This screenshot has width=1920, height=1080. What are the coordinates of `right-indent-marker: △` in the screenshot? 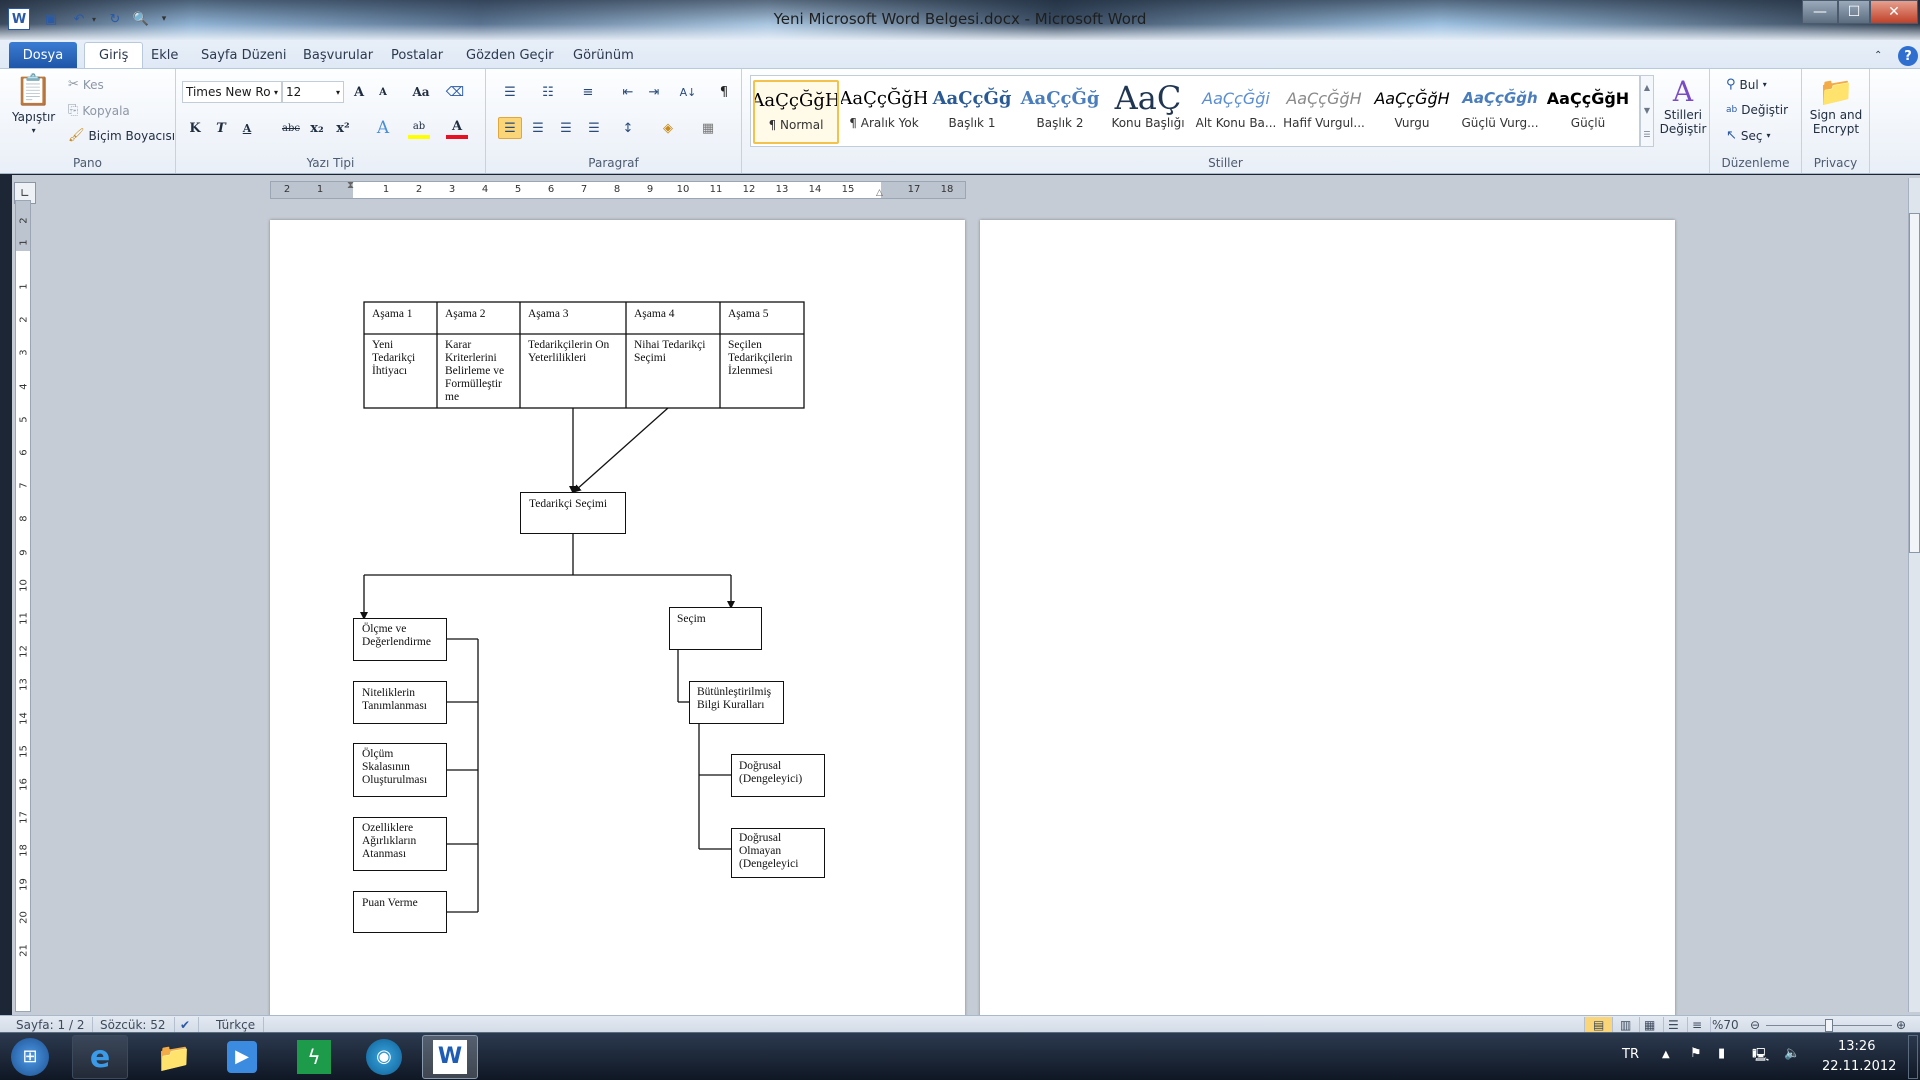 It's located at (879, 193).